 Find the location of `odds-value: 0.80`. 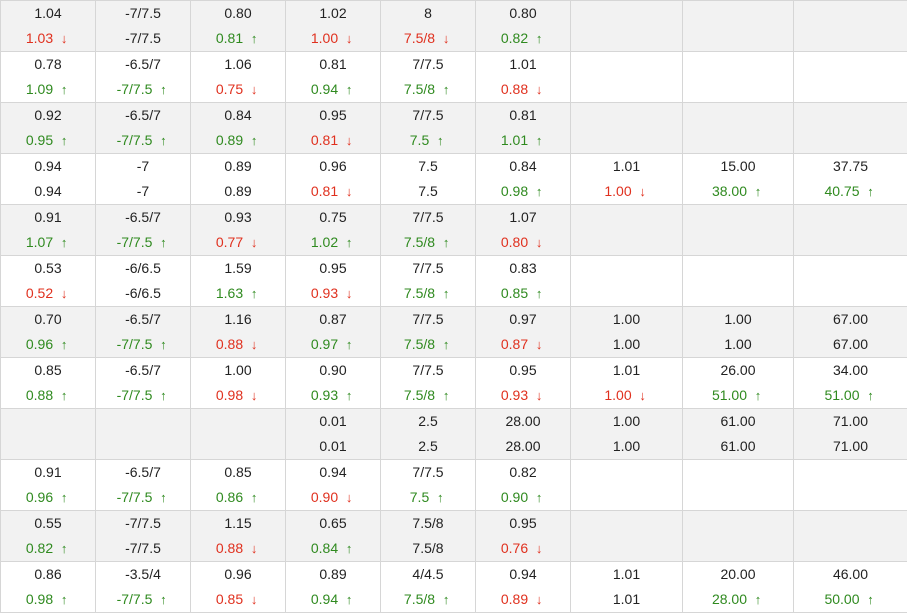

odds-value: 0.80 is located at coordinates (514, 242).